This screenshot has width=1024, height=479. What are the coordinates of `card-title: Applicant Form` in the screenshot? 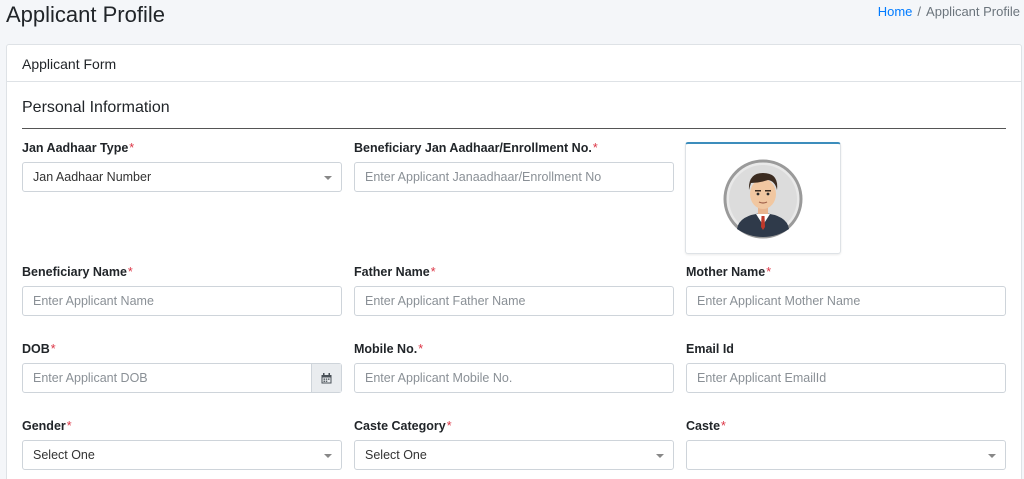 It's located at (514, 63).